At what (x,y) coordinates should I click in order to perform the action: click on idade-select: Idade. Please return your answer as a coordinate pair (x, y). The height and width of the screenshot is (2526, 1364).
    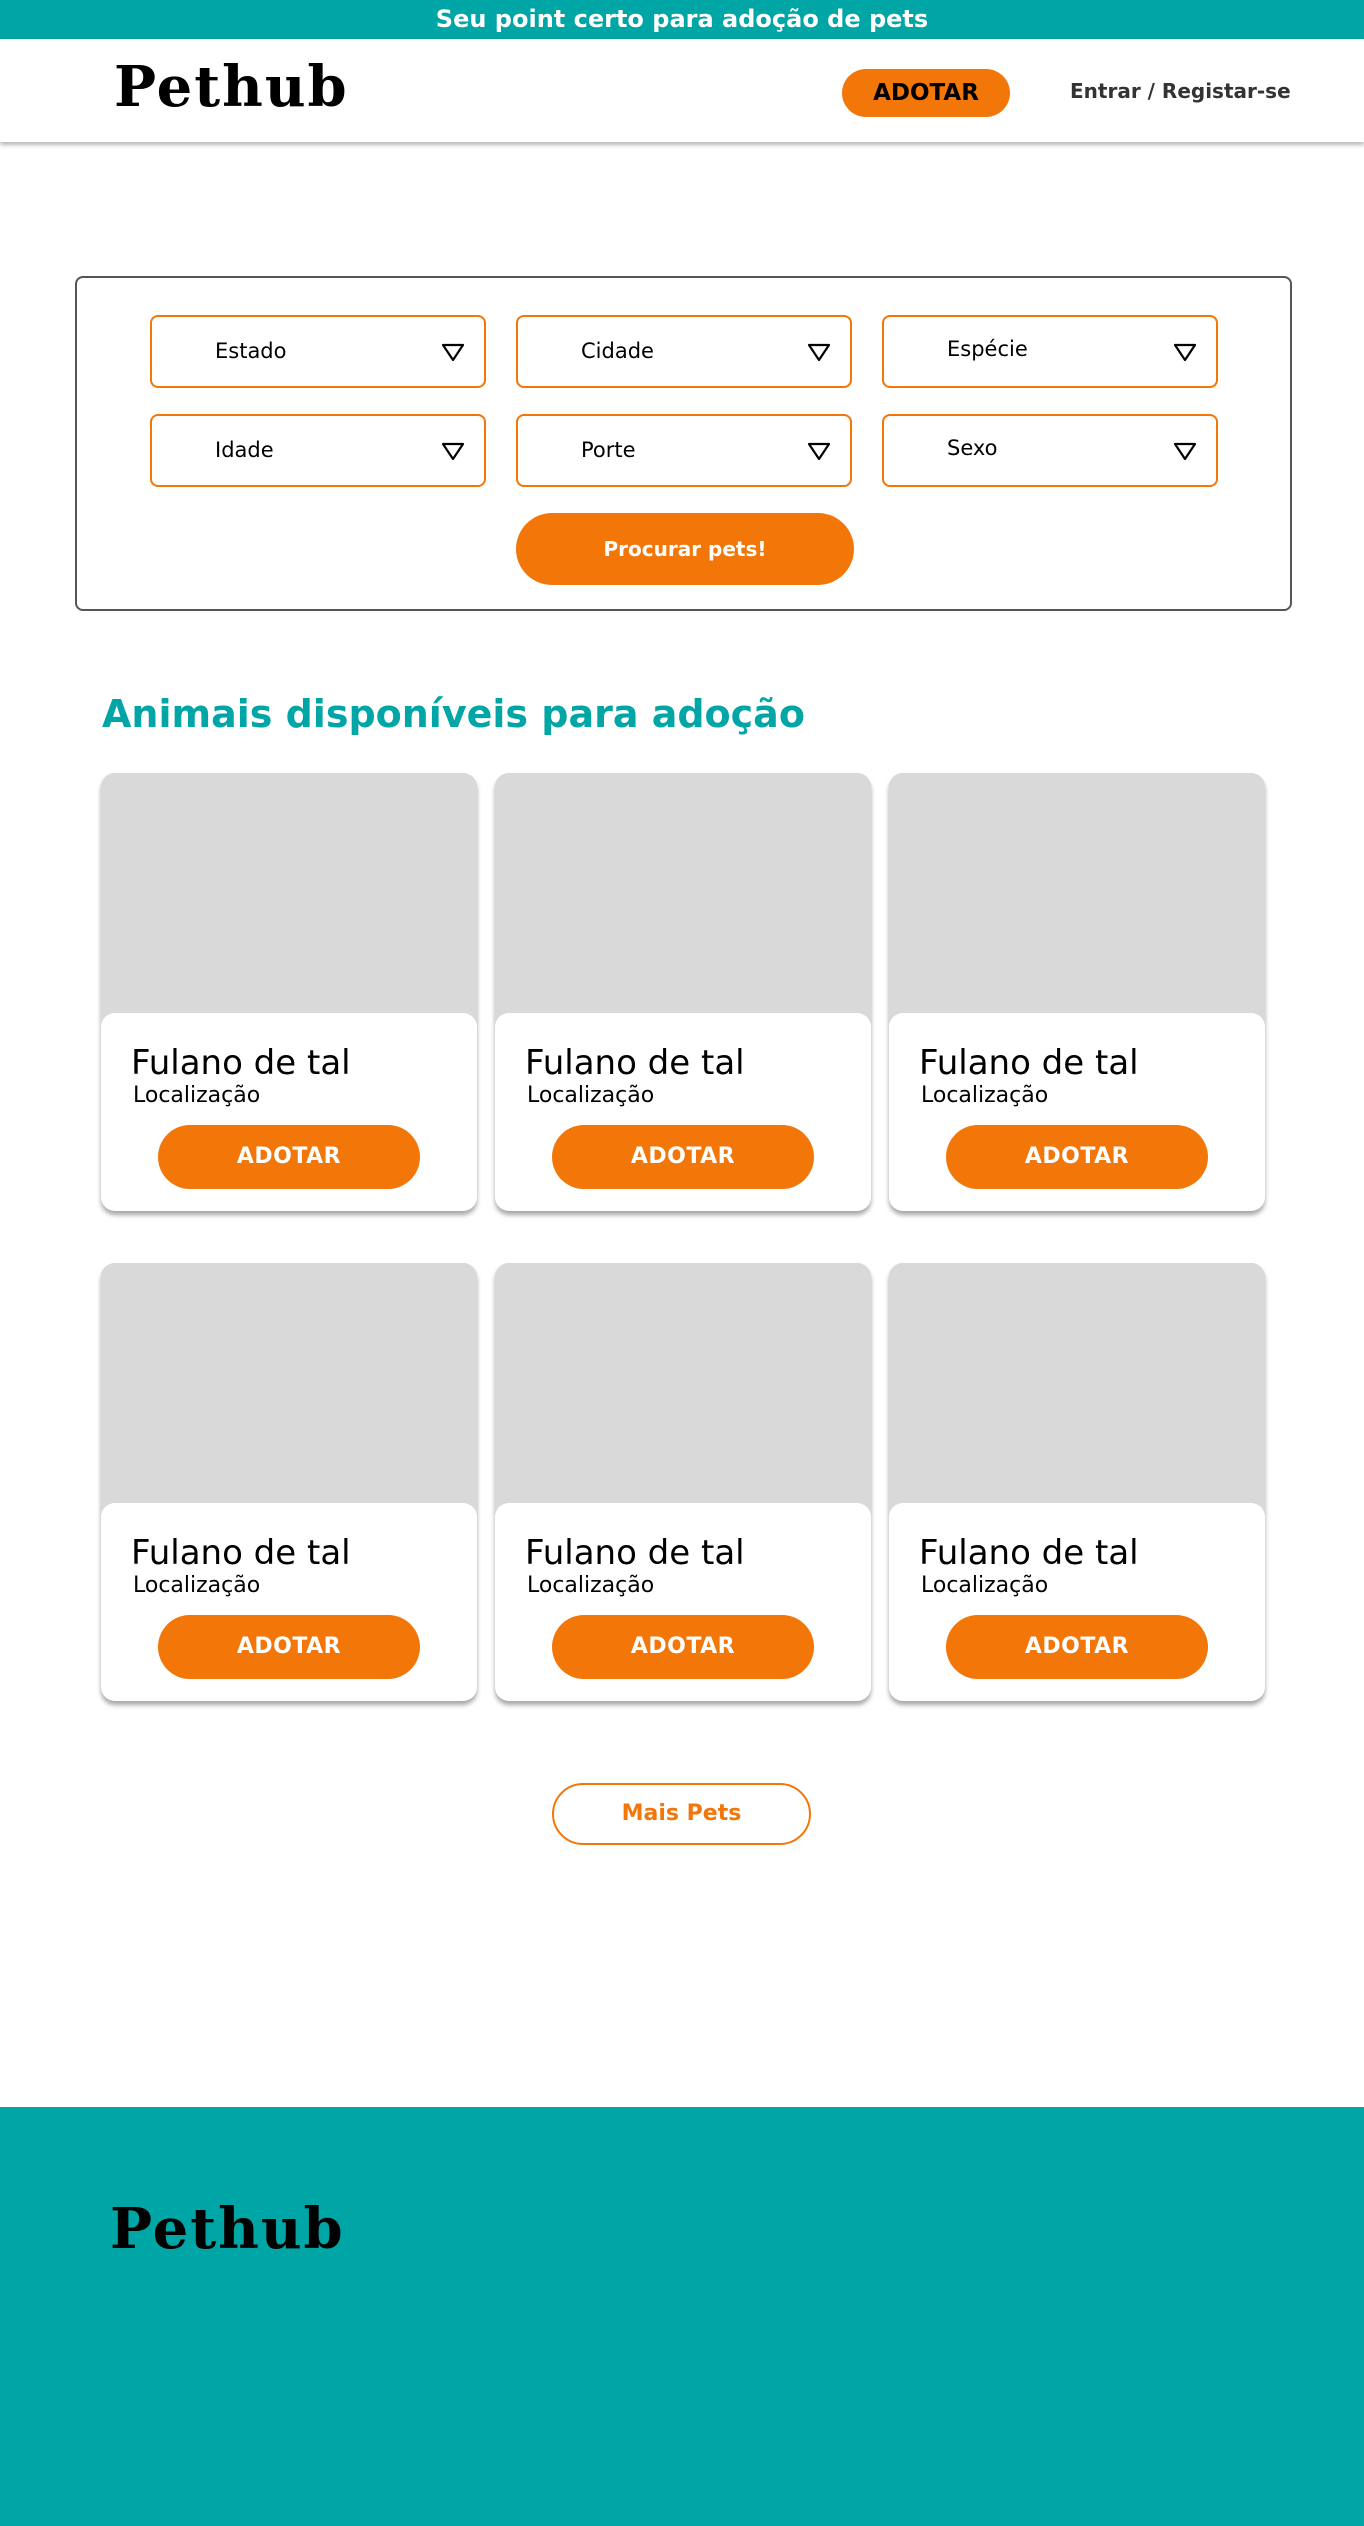
    Looking at the image, I should click on (318, 450).